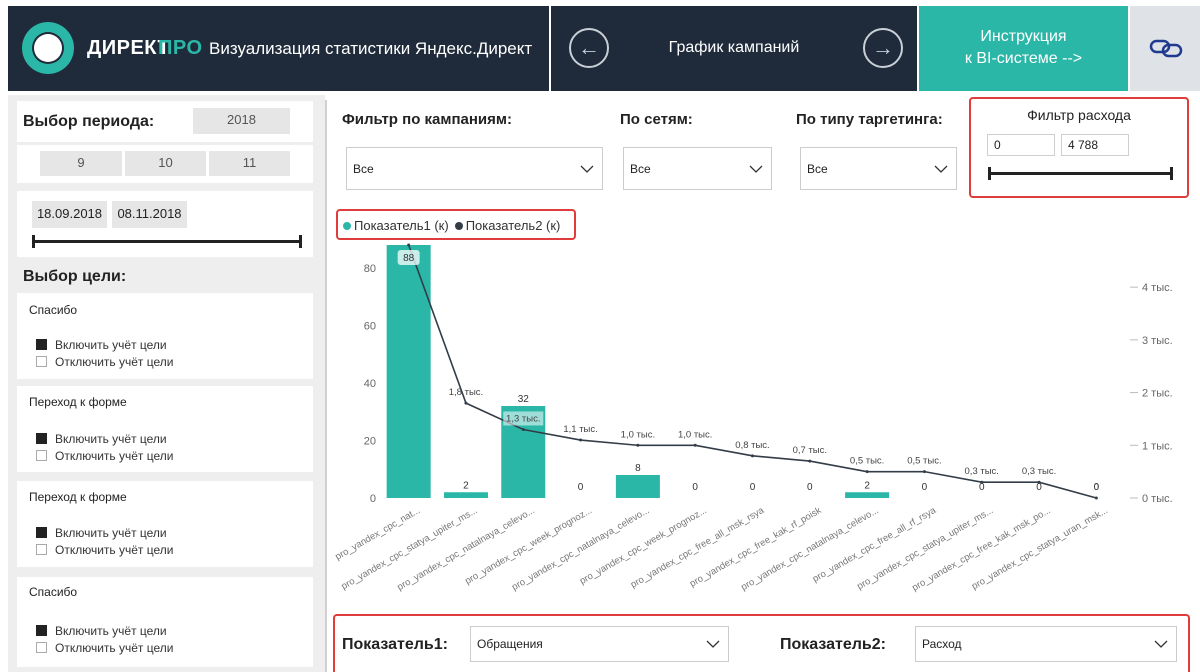 This screenshot has height=672, width=1200. What do you see at coordinates (101, 631) in the screenshot?
I see `goal-4-include-option: Включить учёт цели` at bounding box center [101, 631].